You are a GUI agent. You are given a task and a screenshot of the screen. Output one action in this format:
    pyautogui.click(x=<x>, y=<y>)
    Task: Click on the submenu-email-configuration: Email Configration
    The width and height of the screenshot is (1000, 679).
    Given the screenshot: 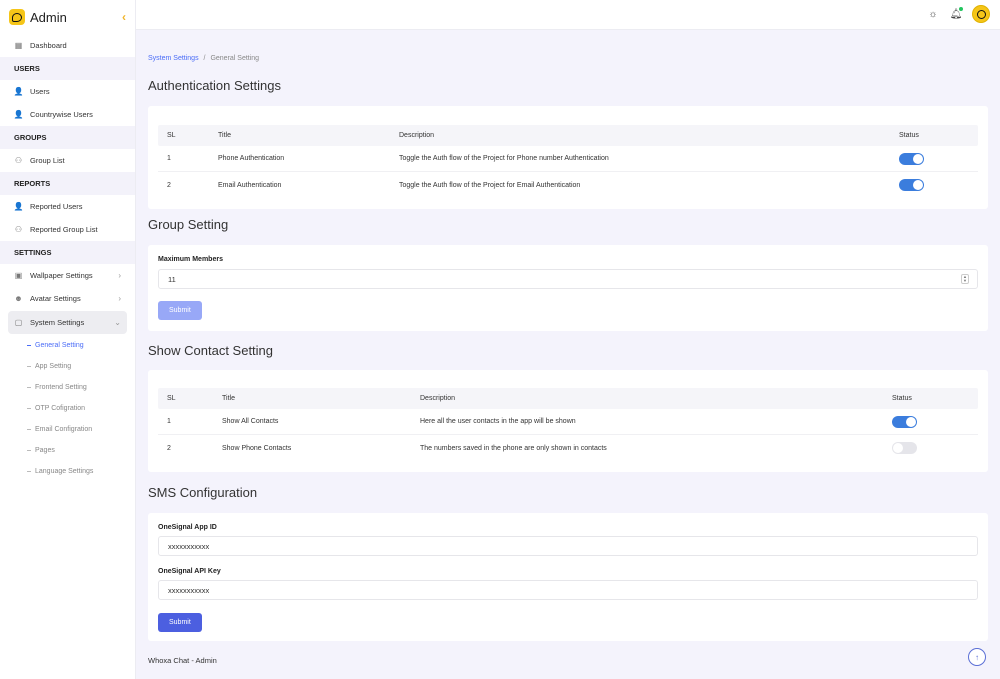 What is the action you would take?
    pyautogui.click(x=67, y=429)
    